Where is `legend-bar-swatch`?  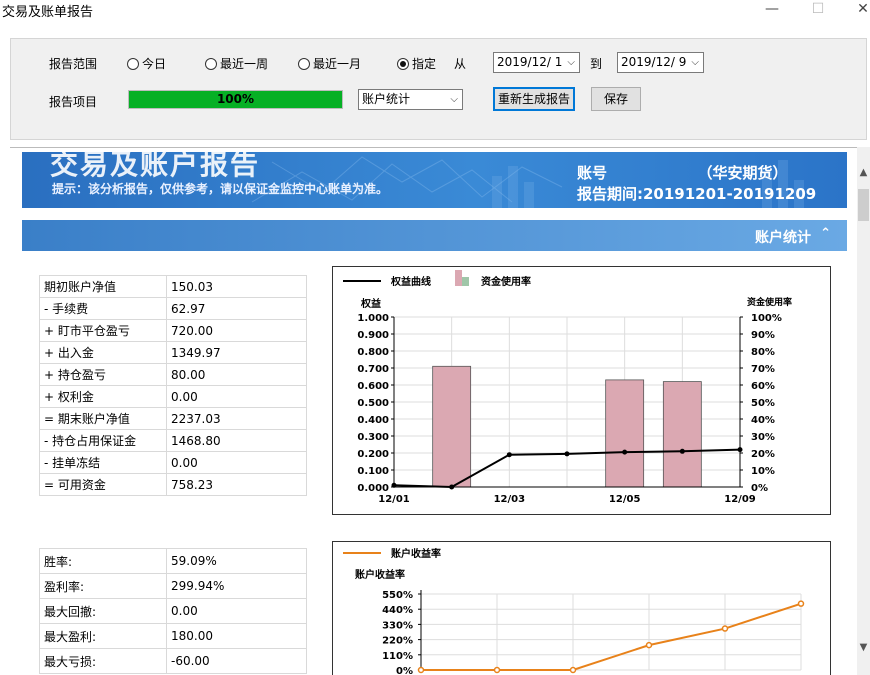 legend-bar-swatch is located at coordinates (458, 278).